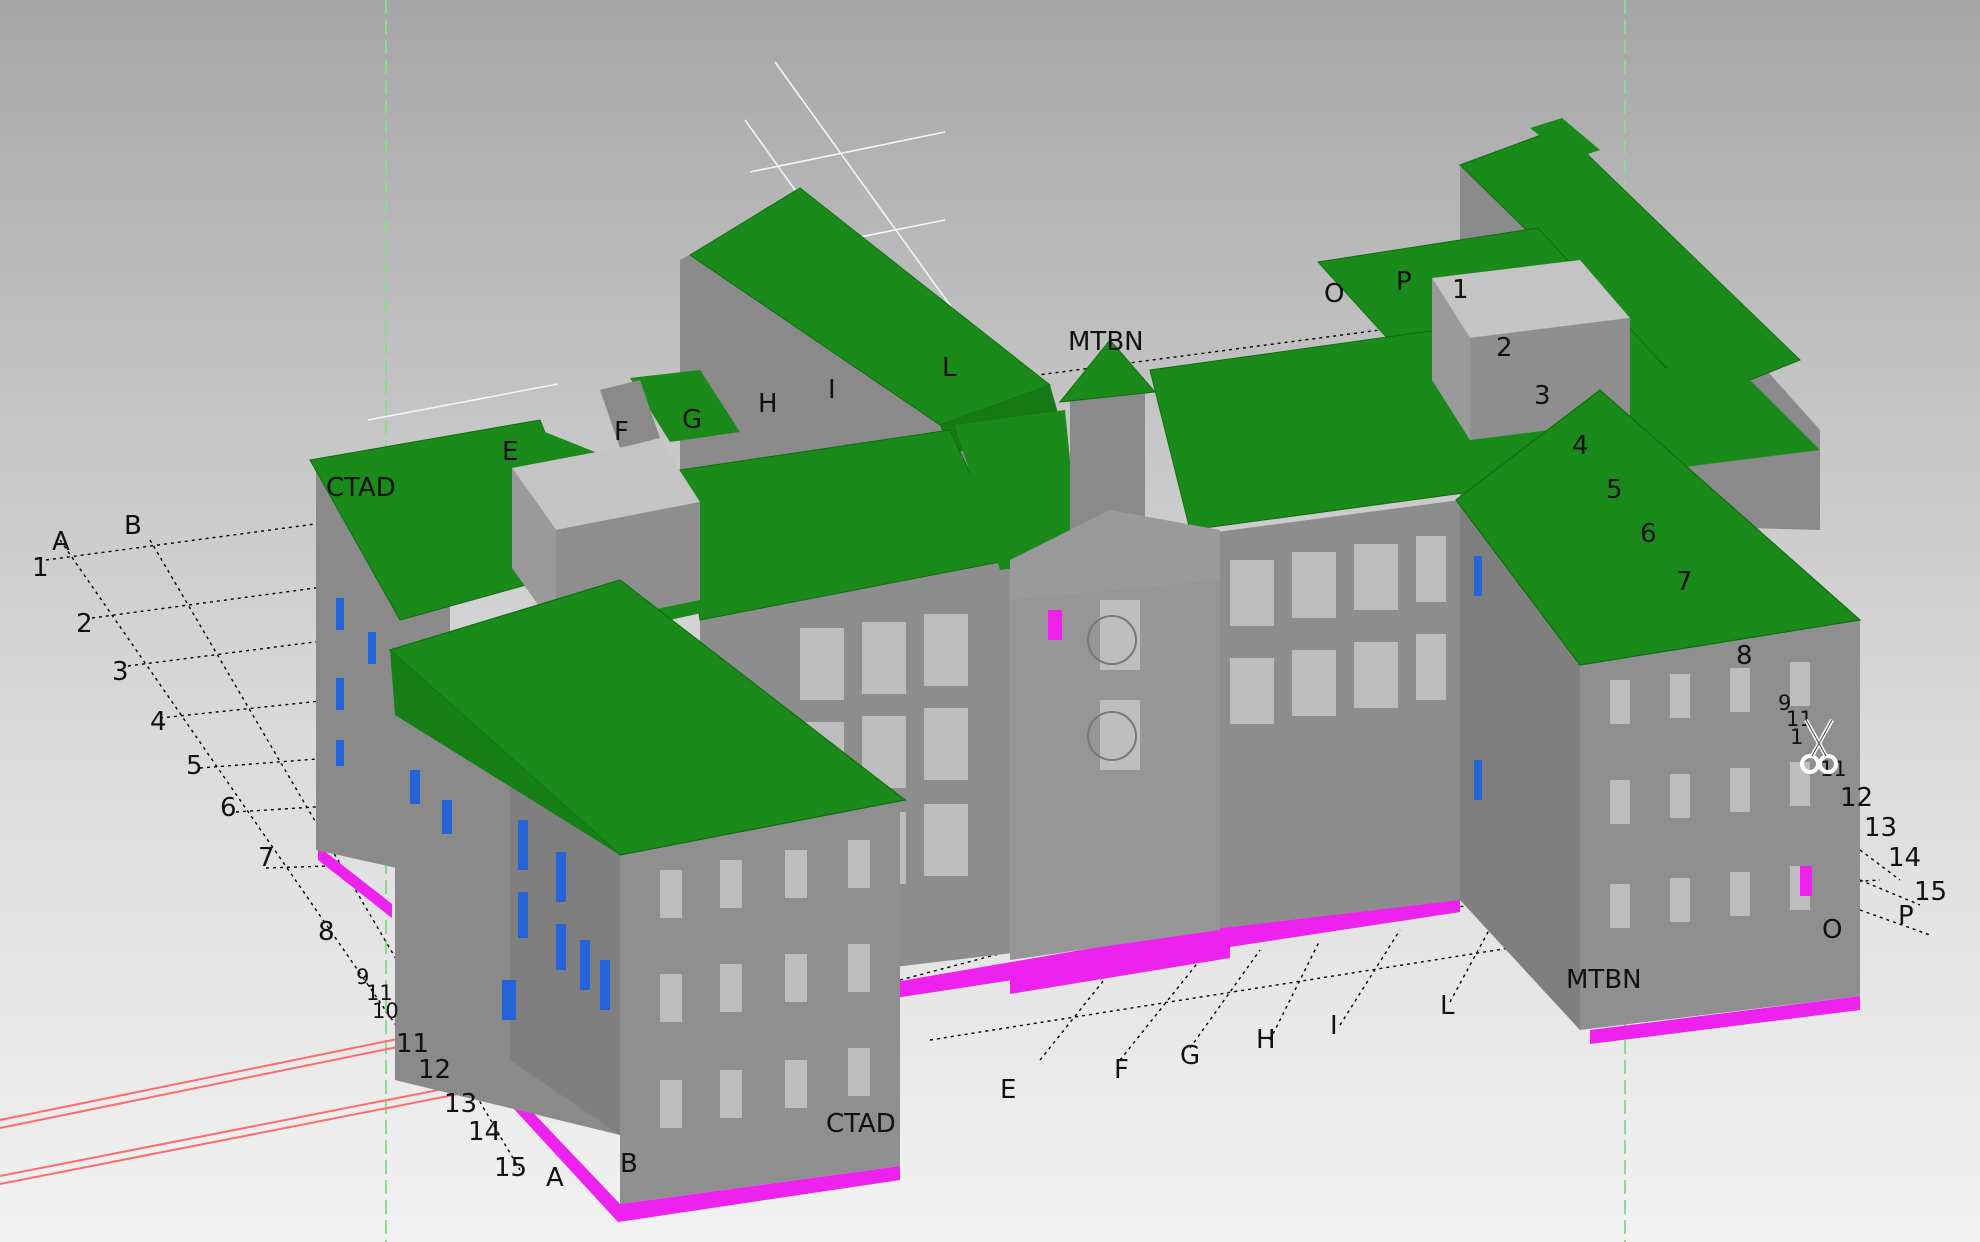  What do you see at coordinates (1819, 746) in the screenshot?
I see `scissors-cursor-icon` at bounding box center [1819, 746].